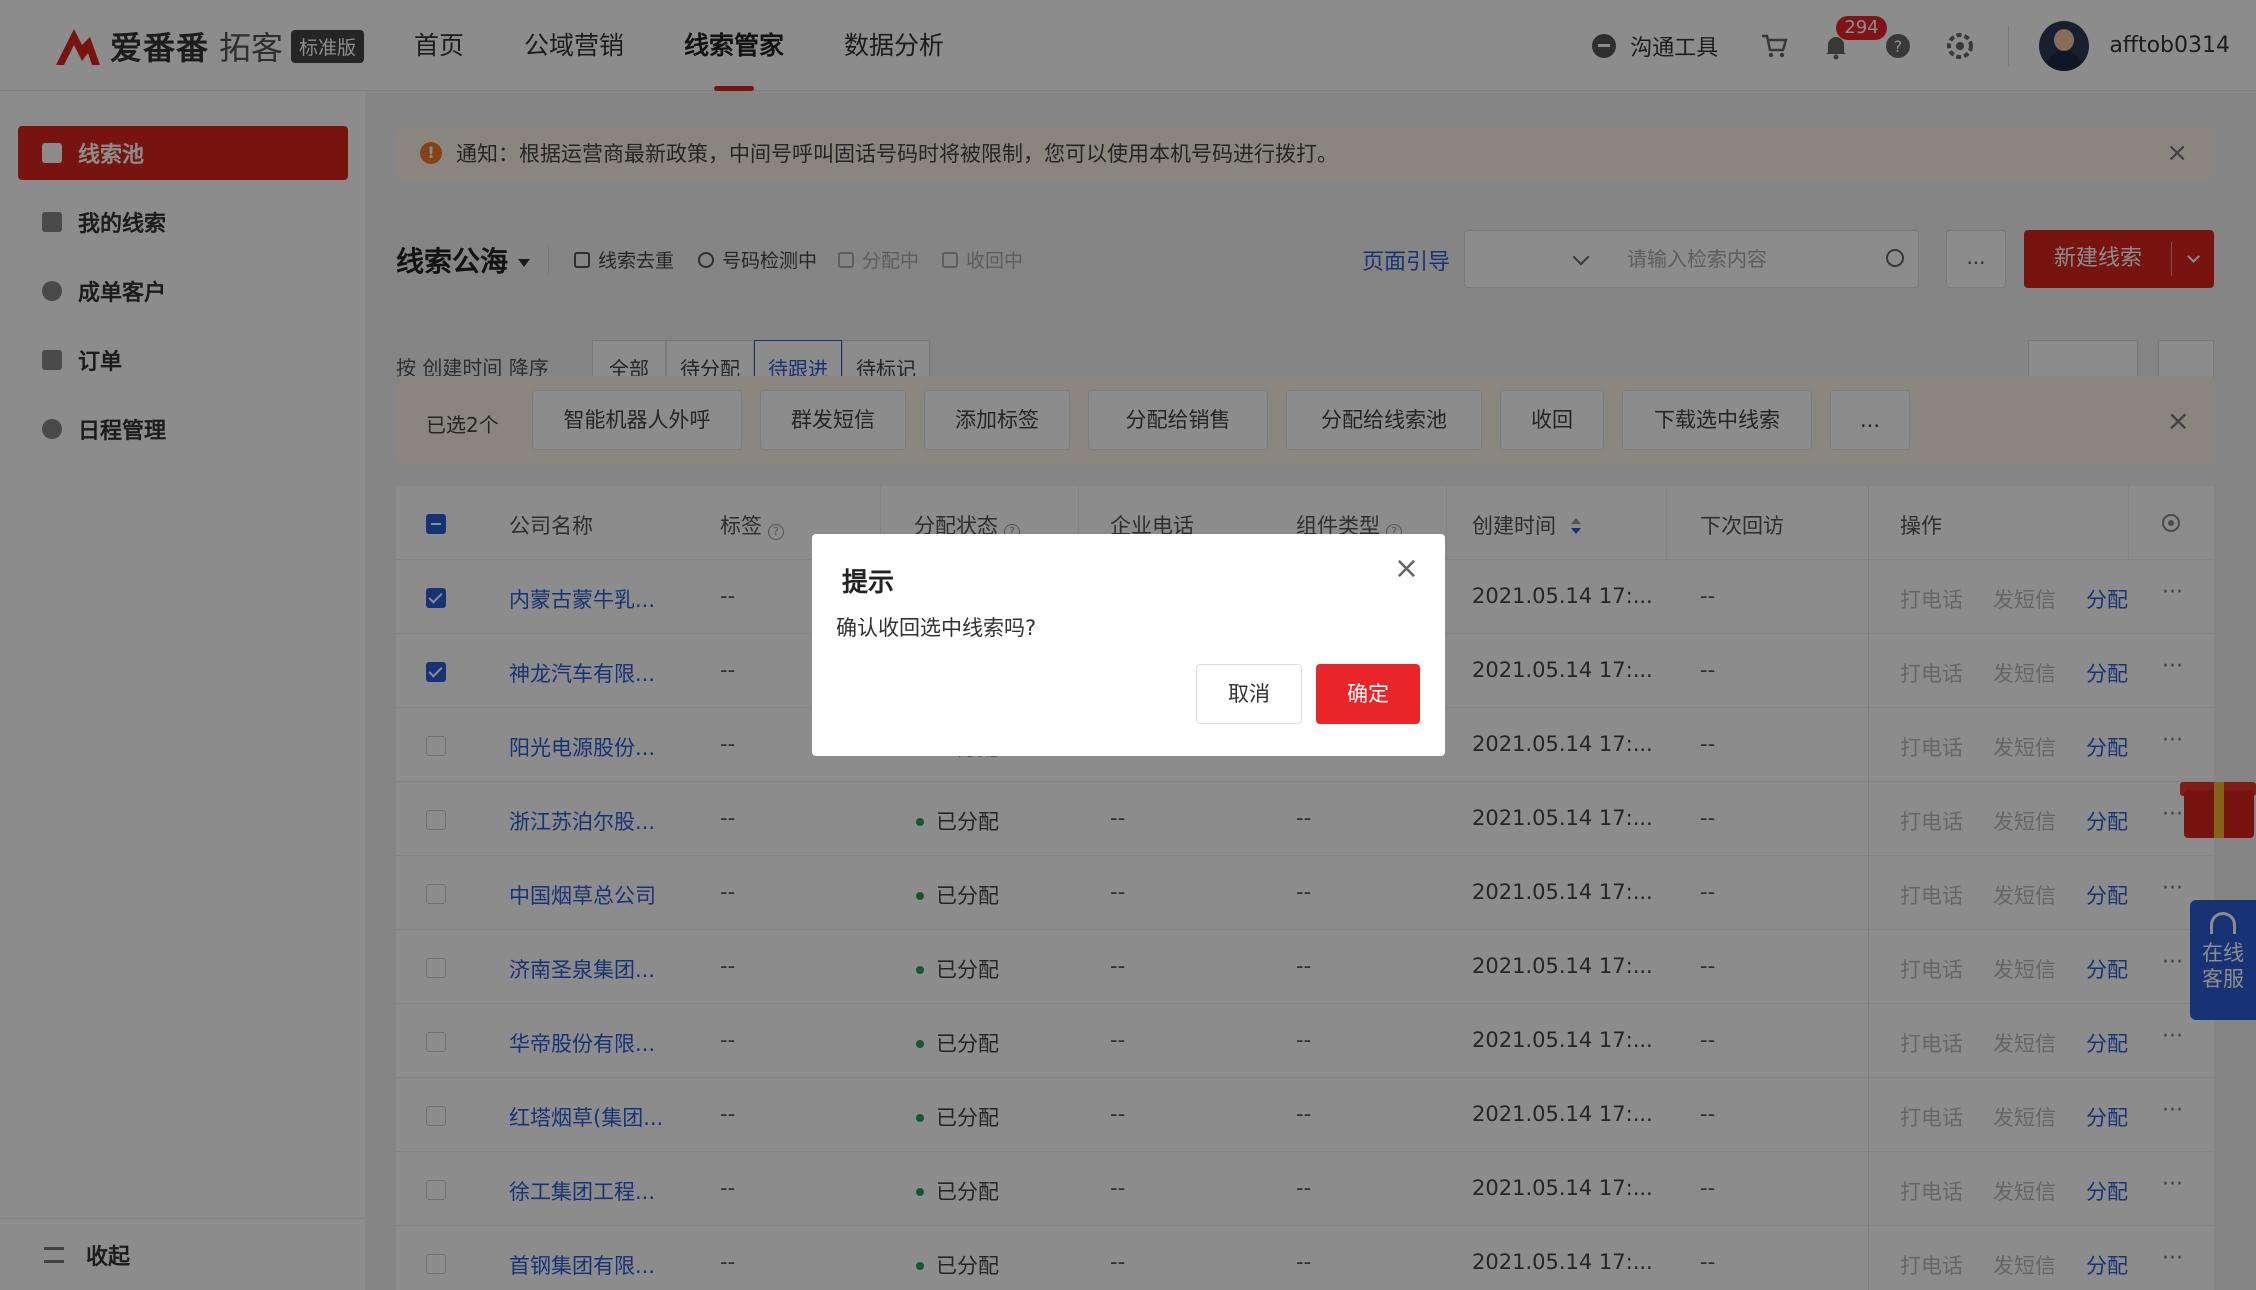 This screenshot has height=1290, width=2256. Describe the element at coordinates (936, 628) in the screenshot. I see `dialog-message: 确认收回选中线索吗?` at that location.